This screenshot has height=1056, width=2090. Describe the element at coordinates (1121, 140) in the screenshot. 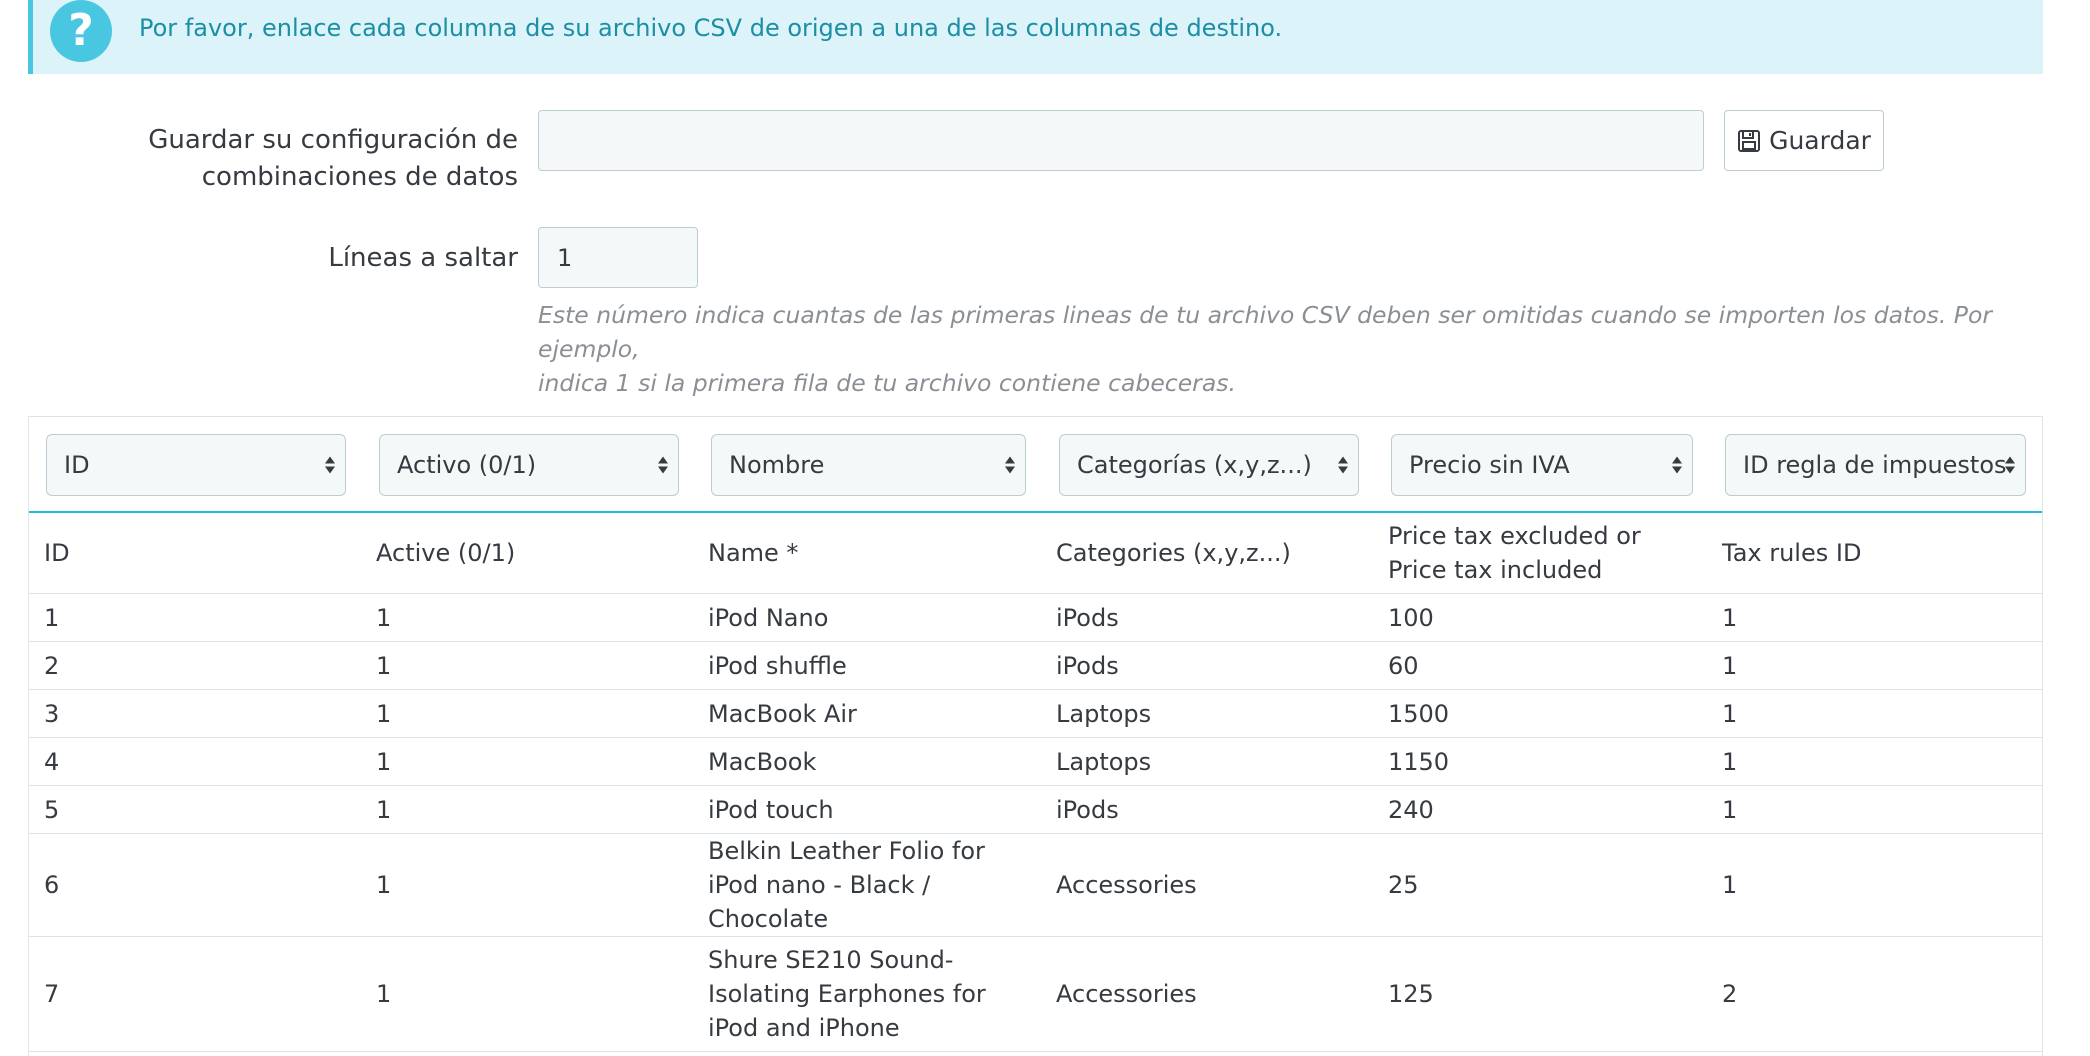

I see `config-name-input` at that location.